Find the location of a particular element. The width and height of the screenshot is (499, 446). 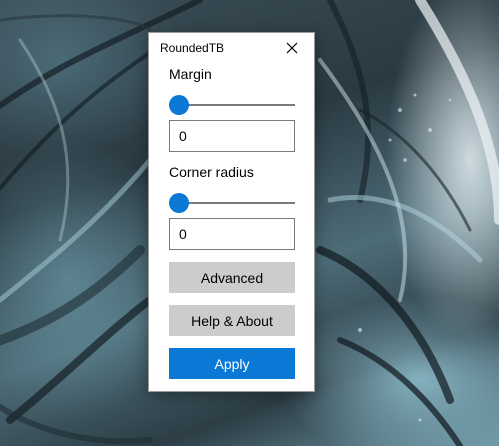

margin-slider is located at coordinates (232, 105).